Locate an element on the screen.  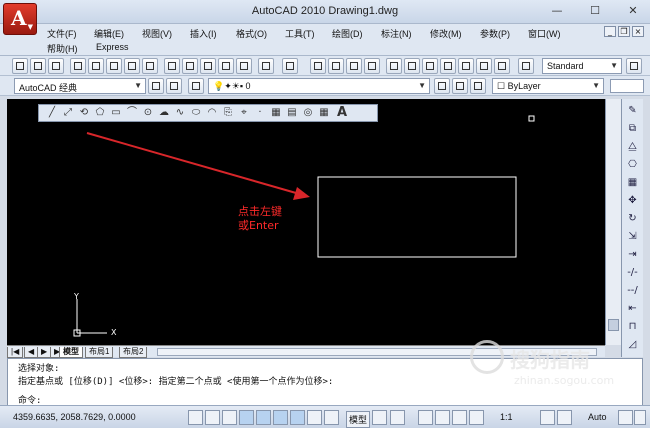
zoom-status-icon is located at coordinates (442, 417).